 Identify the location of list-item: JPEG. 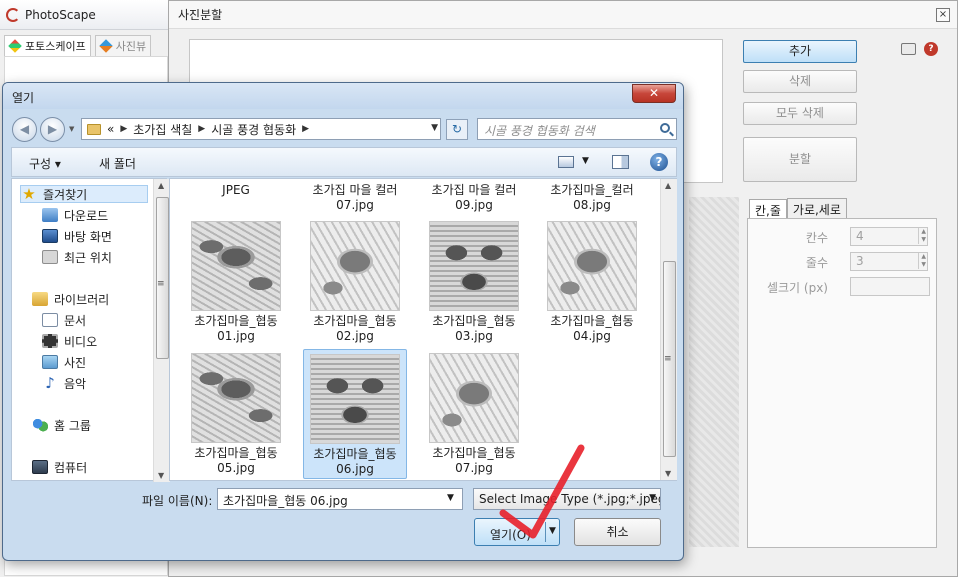
(236, 190).